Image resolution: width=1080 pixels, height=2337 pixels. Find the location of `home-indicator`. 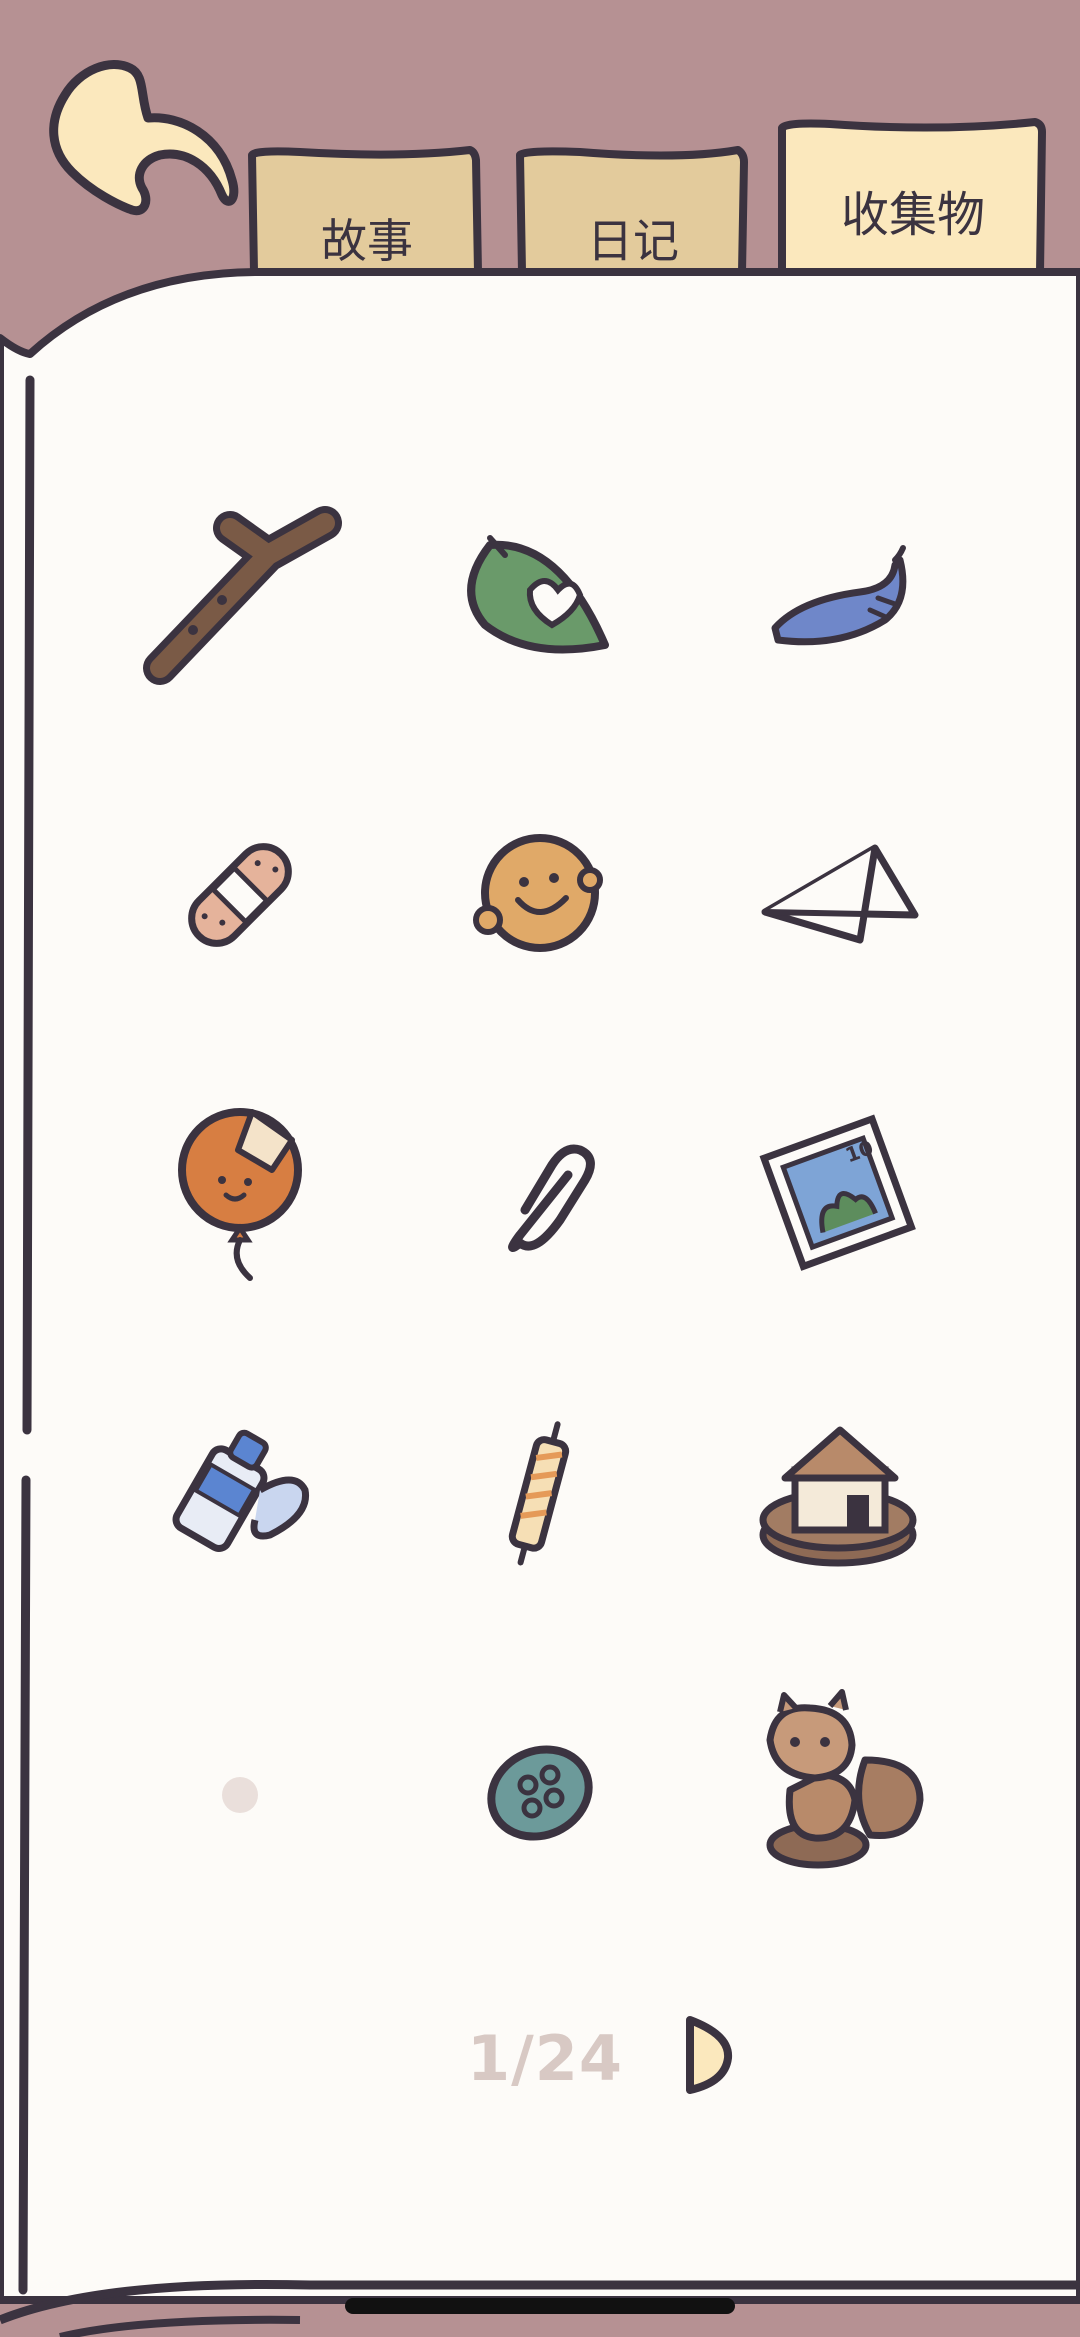

home-indicator is located at coordinates (540, 2306).